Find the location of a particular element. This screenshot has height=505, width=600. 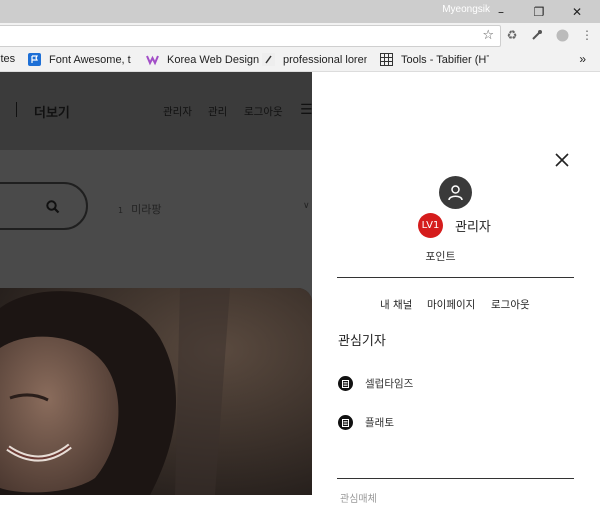

bookmark-star-icon: ☆ is located at coordinates (488, 35).